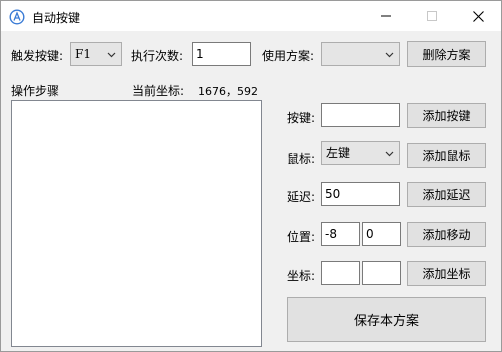 The height and width of the screenshot is (352, 502). Describe the element at coordinates (83, 54) in the screenshot. I see `trigger-key-value: F1` at that location.